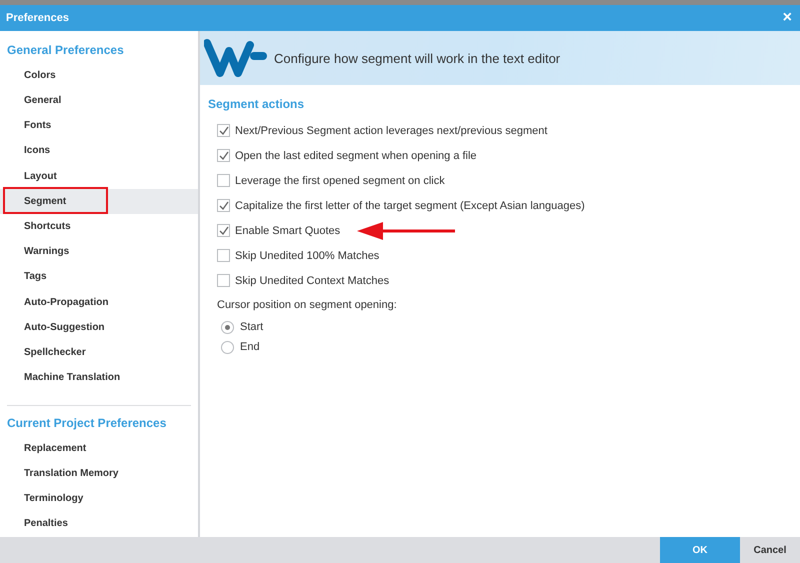  What do you see at coordinates (99, 499) in the screenshot?
I see `sidebar-item: Terminology` at bounding box center [99, 499].